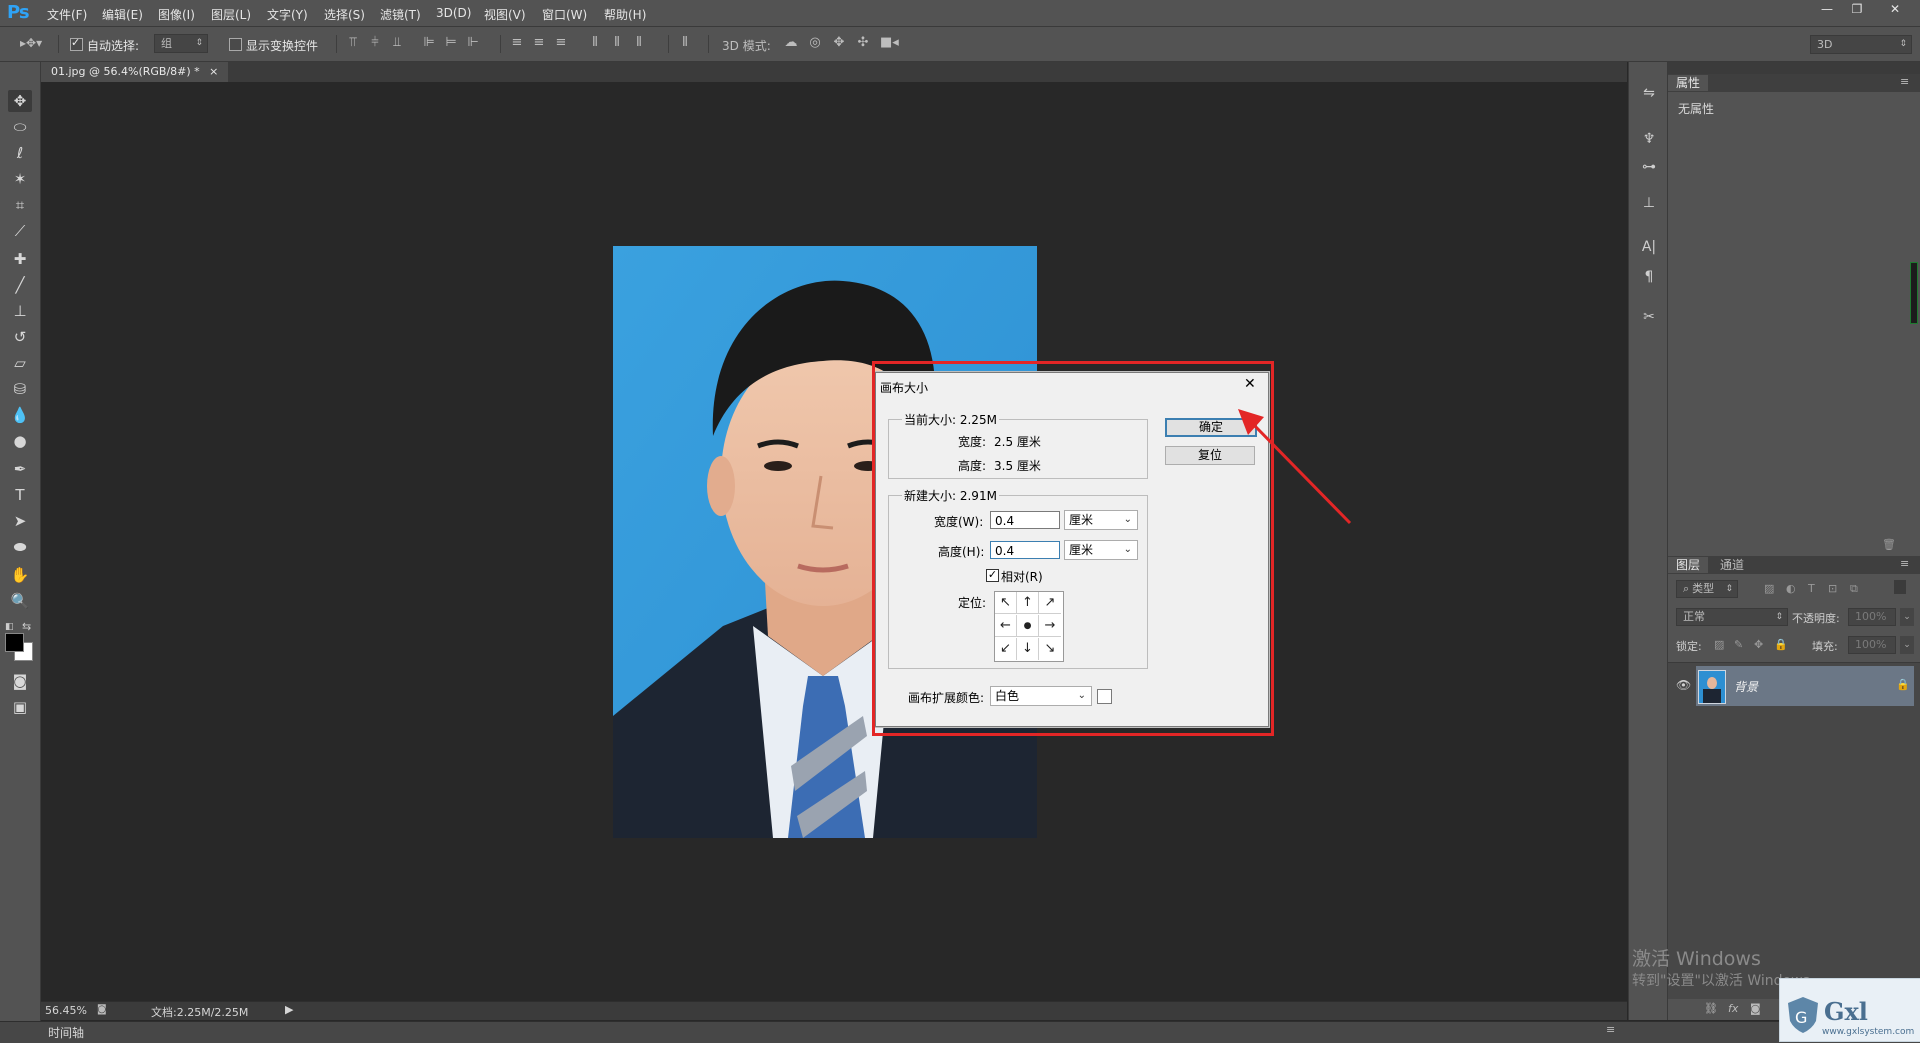 The height and width of the screenshot is (1043, 1920). Describe the element at coordinates (20, 547) in the screenshot. I see `ellipse-tool-icon: ⬬` at that location.